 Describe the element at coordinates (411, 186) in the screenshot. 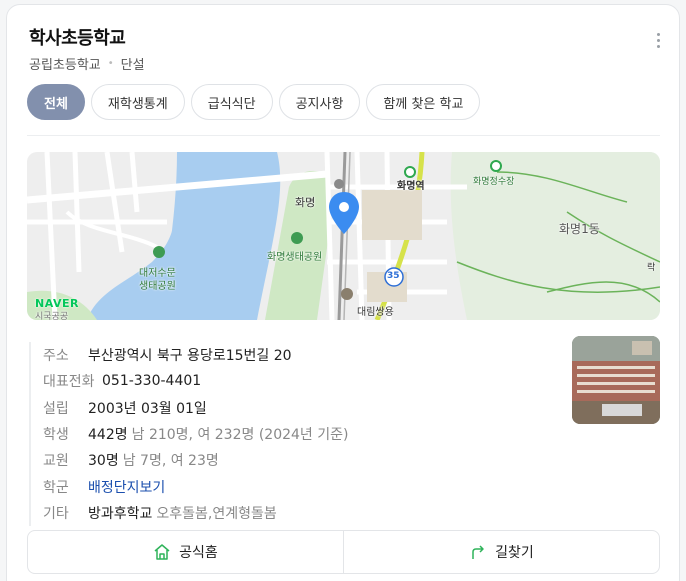

I see `map-label-station: 화명역` at that location.